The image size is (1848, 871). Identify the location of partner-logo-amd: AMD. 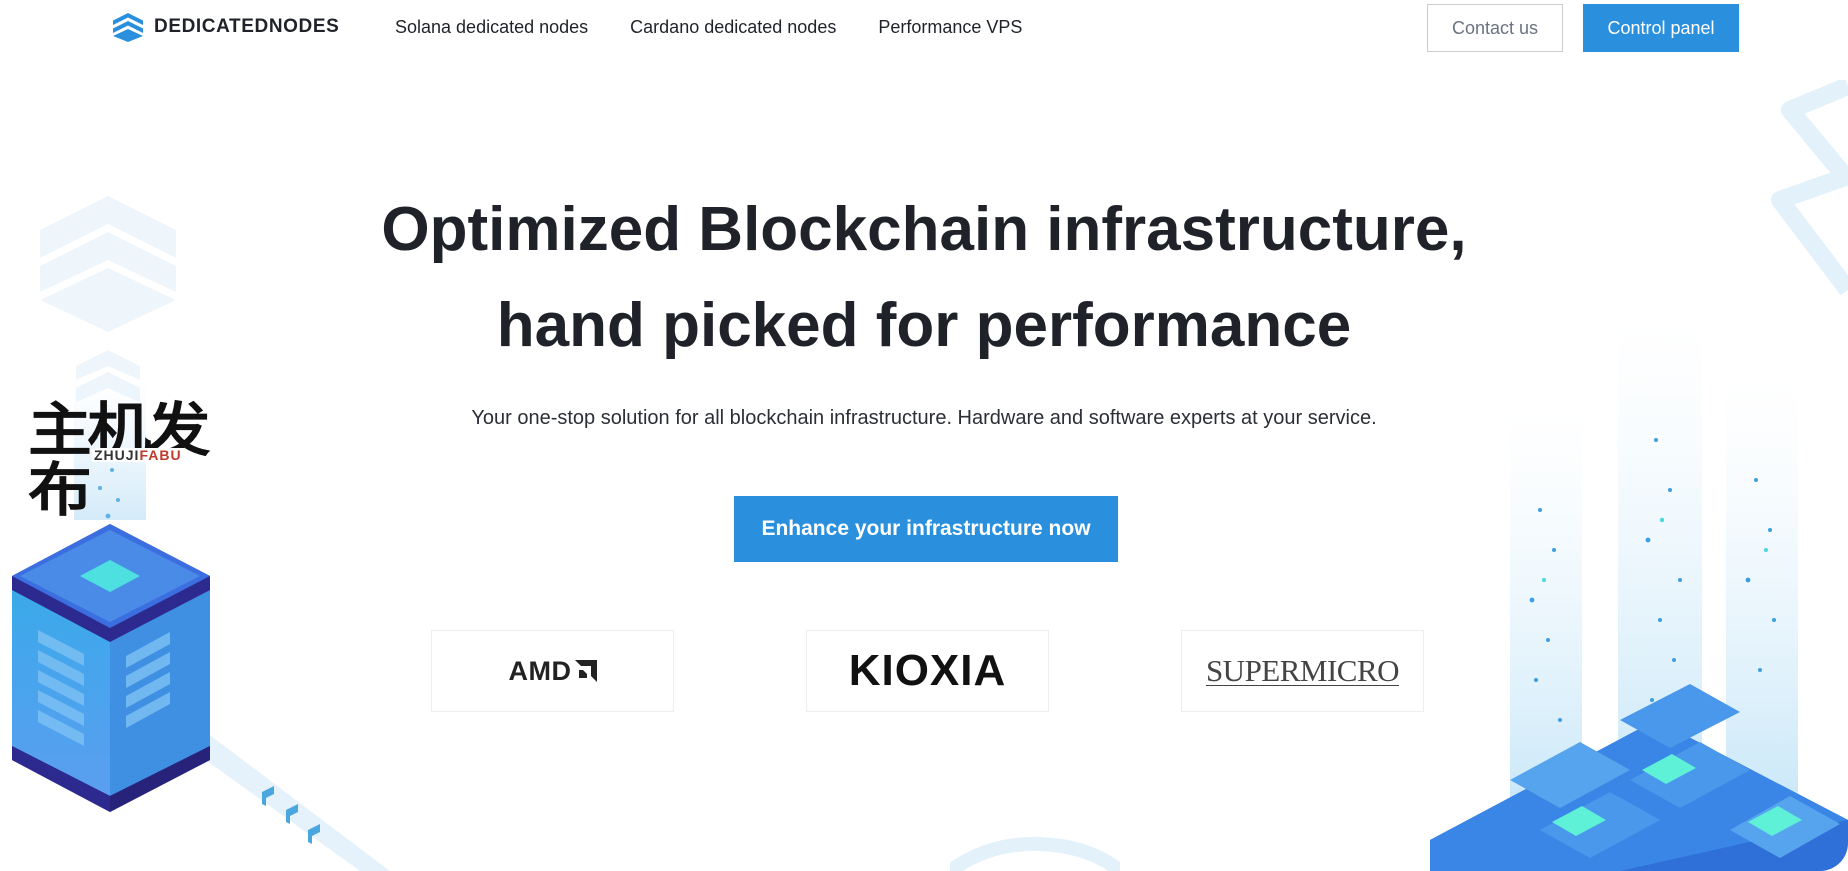
(552, 671).